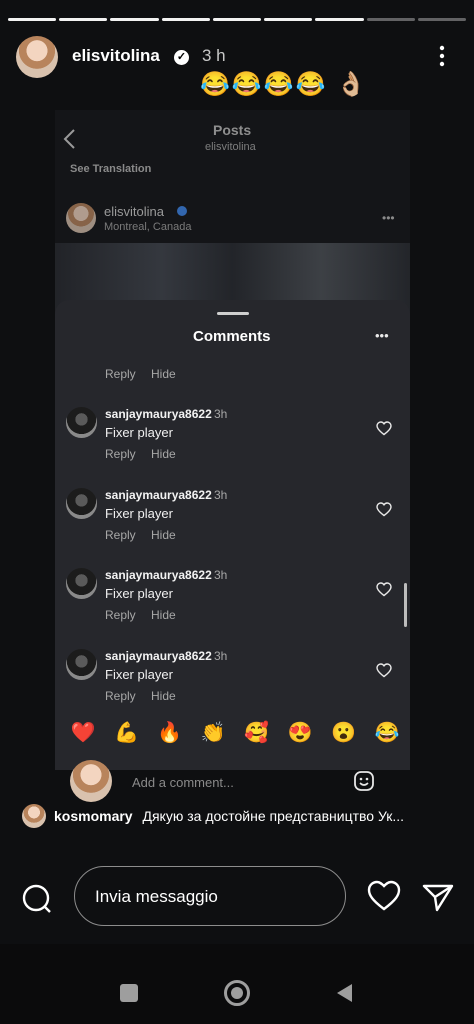 This screenshot has height=1024, width=474. What do you see at coordinates (384, 898) in the screenshot?
I see `like-icon` at bounding box center [384, 898].